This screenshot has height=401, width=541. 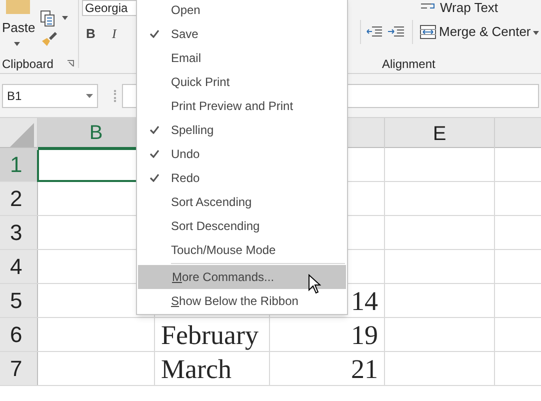 I want to click on group-label: Clipboard, so click(x=28, y=64).